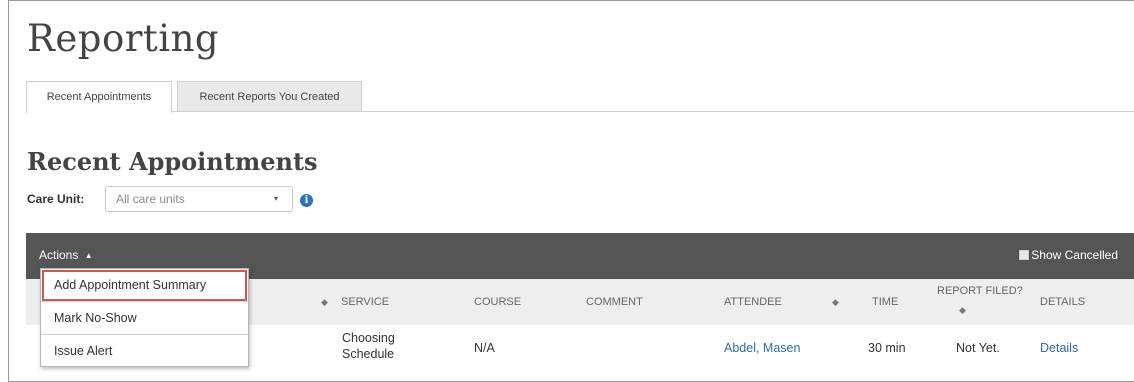 This screenshot has height=382, width=1134. Describe the element at coordinates (144, 285) in the screenshot. I see `menu-item-add-appointment-summary: Add Appointment Summary` at that location.